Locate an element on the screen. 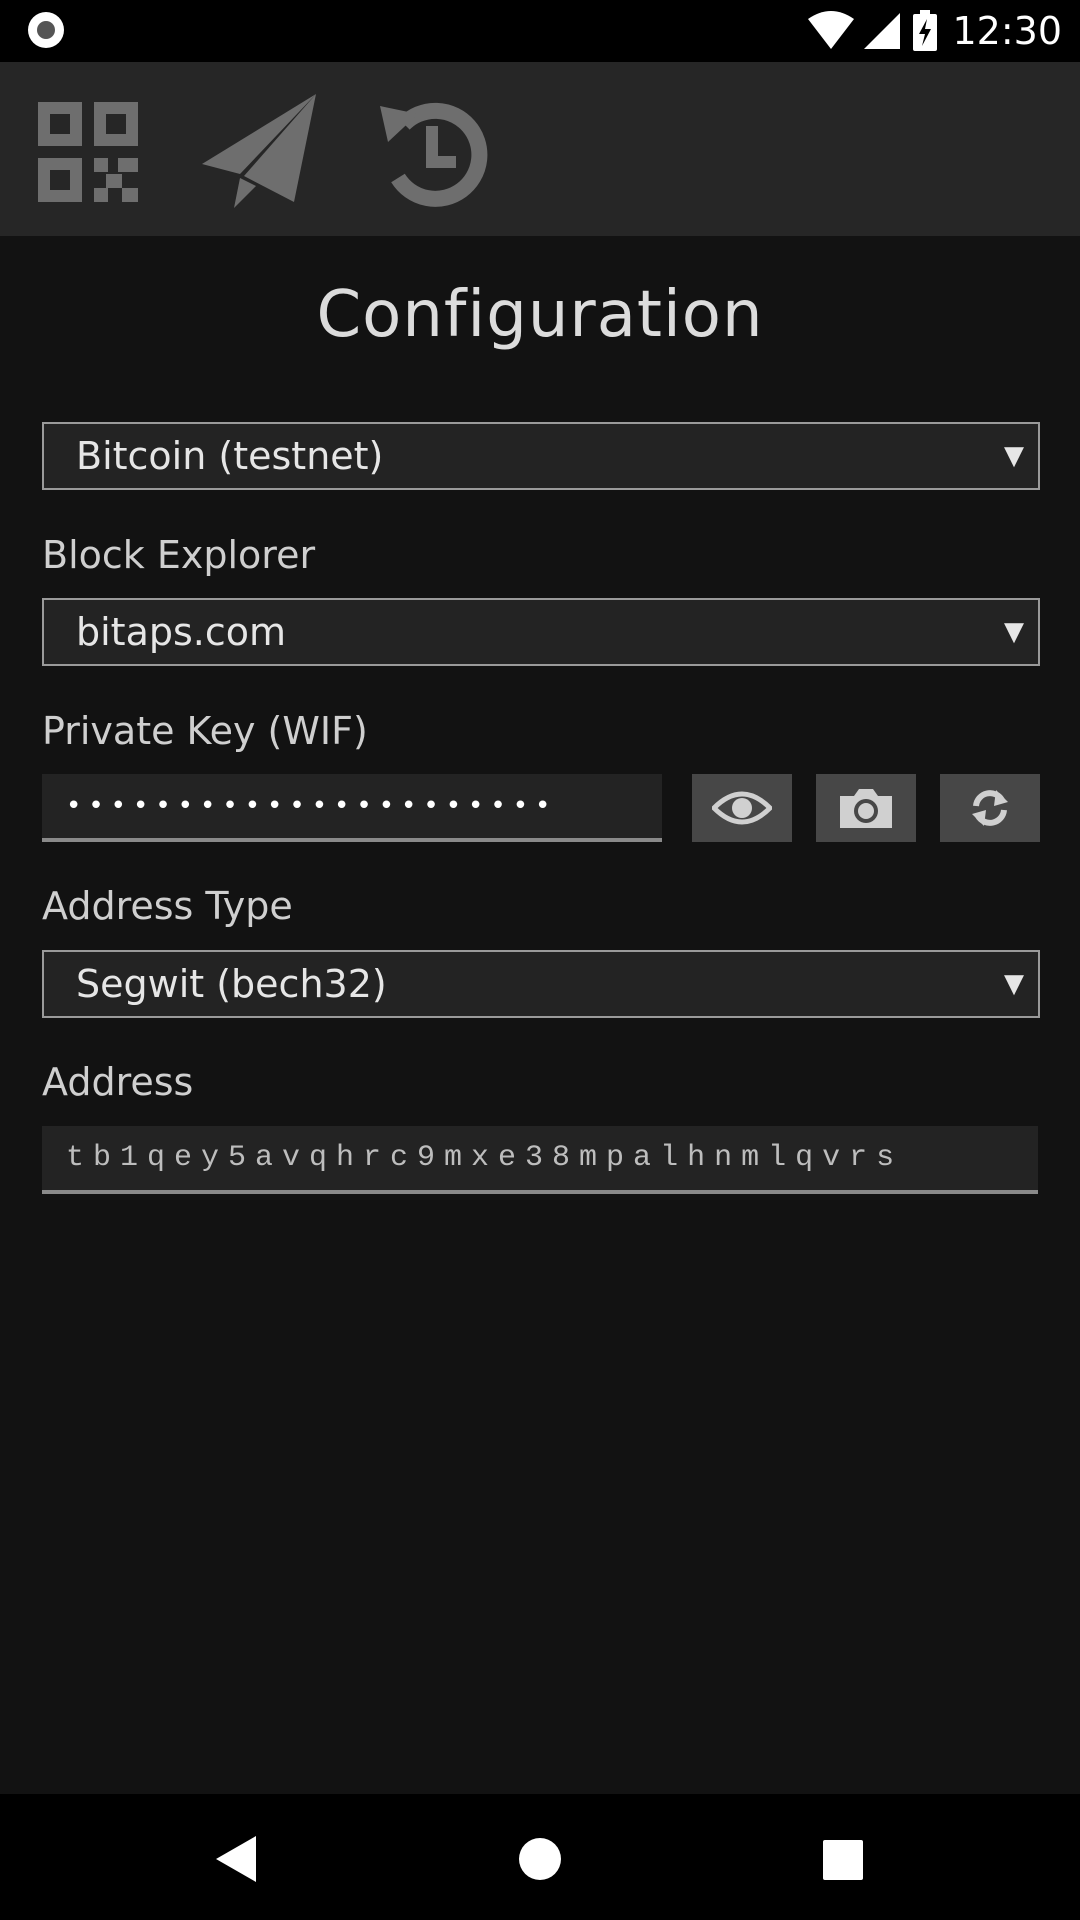  private-key-label: Private Key (WIF) is located at coordinates (205, 731).